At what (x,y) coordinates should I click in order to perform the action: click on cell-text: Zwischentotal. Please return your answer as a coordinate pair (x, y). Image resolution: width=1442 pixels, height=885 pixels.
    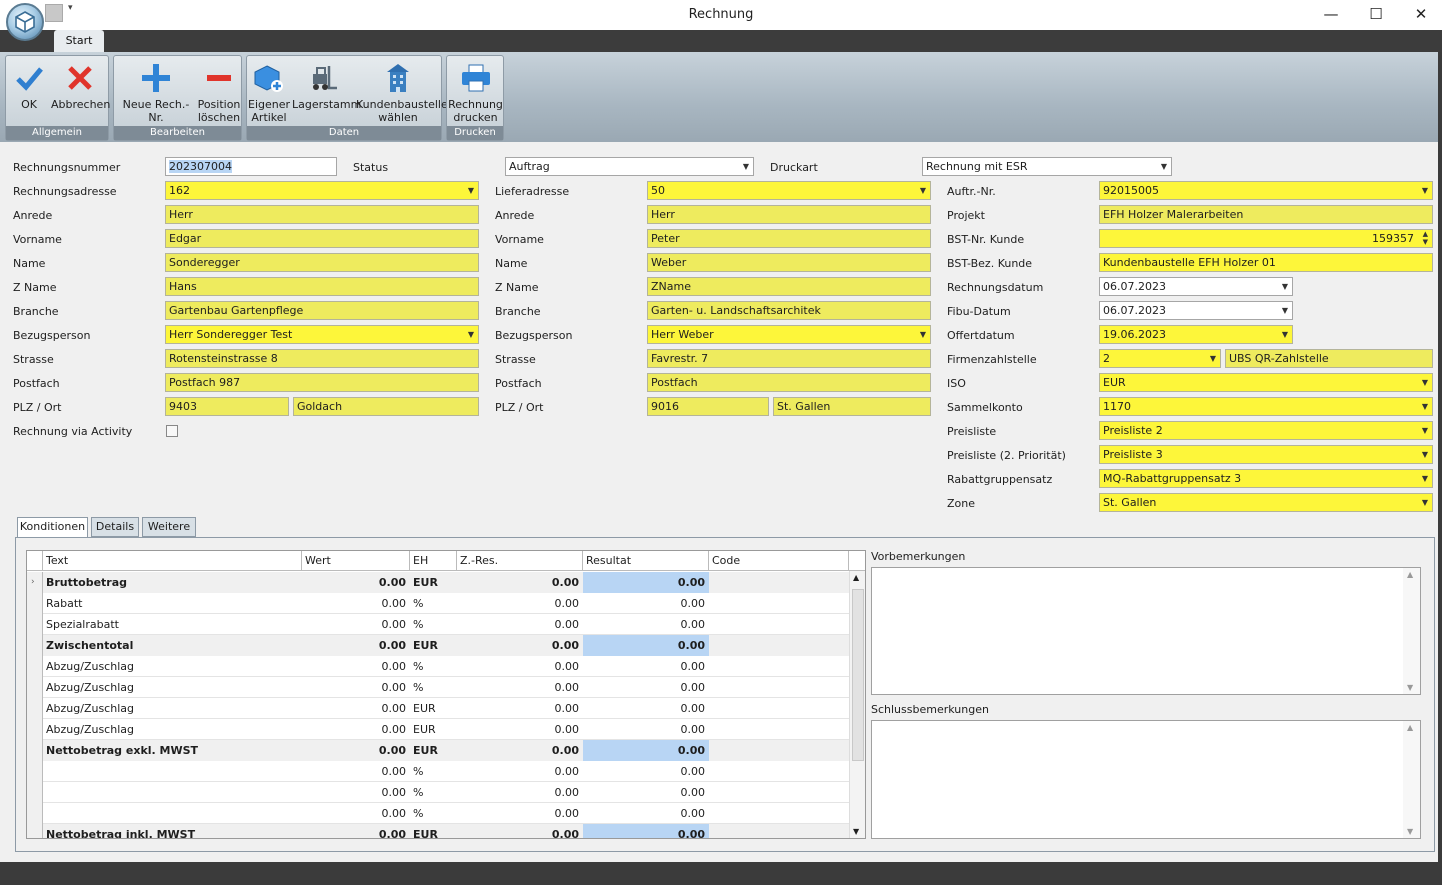
    Looking at the image, I should click on (172, 645).